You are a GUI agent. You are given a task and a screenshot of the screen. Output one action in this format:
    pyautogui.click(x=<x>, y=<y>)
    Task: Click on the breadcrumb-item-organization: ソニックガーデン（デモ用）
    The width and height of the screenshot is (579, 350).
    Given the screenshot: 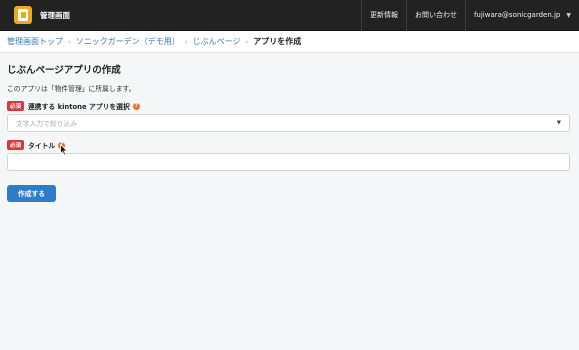 What is the action you would take?
    pyautogui.click(x=128, y=41)
    